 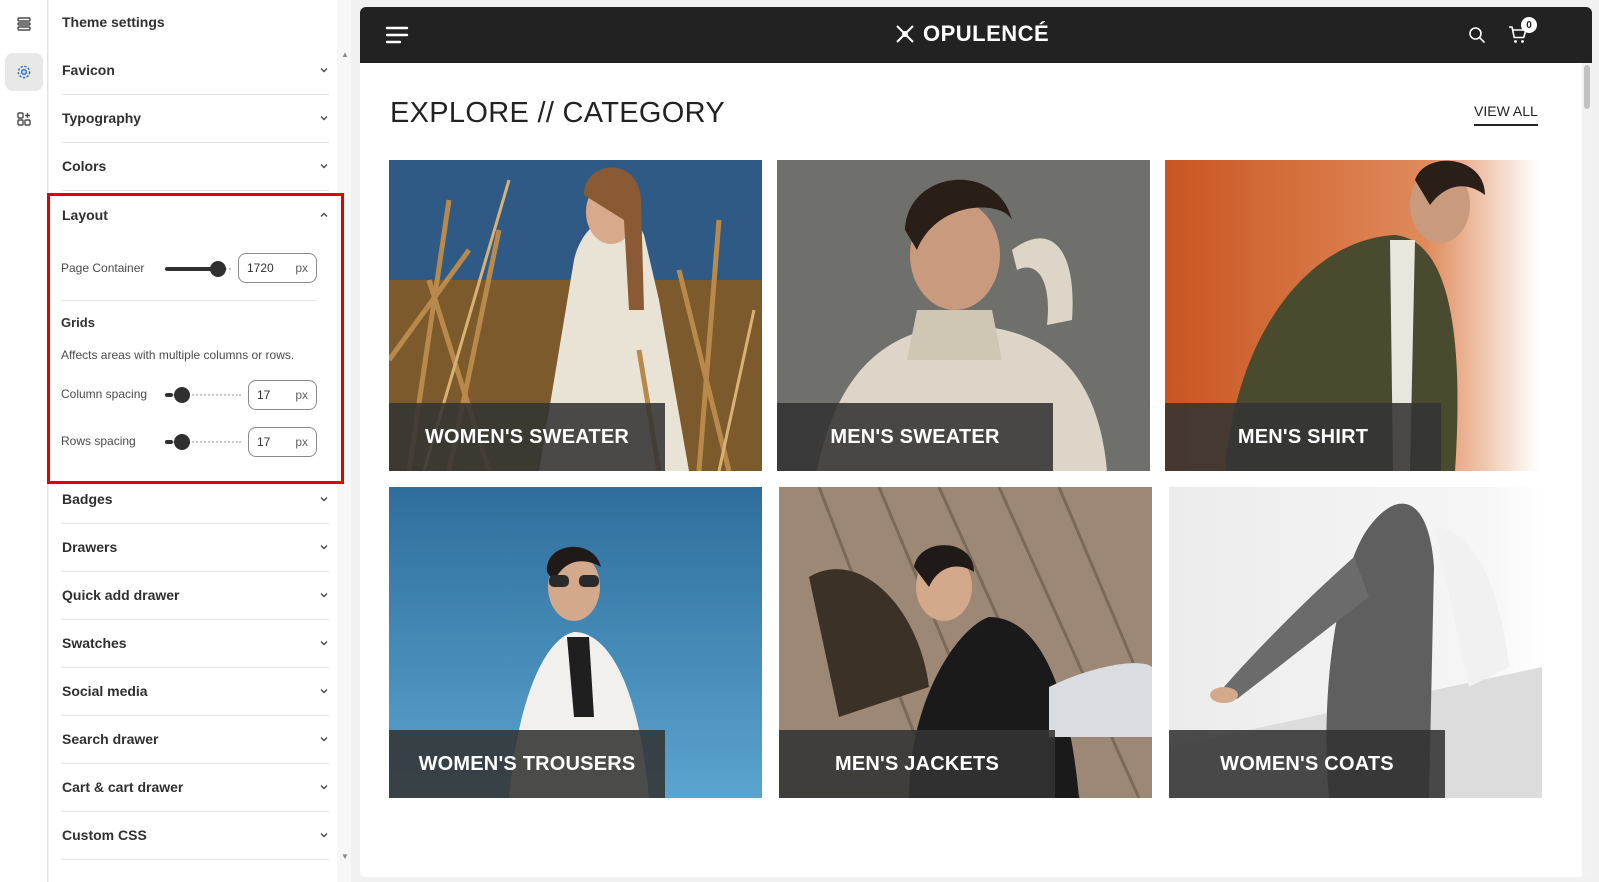 I want to click on search-icon, so click(x=1477, y=35).